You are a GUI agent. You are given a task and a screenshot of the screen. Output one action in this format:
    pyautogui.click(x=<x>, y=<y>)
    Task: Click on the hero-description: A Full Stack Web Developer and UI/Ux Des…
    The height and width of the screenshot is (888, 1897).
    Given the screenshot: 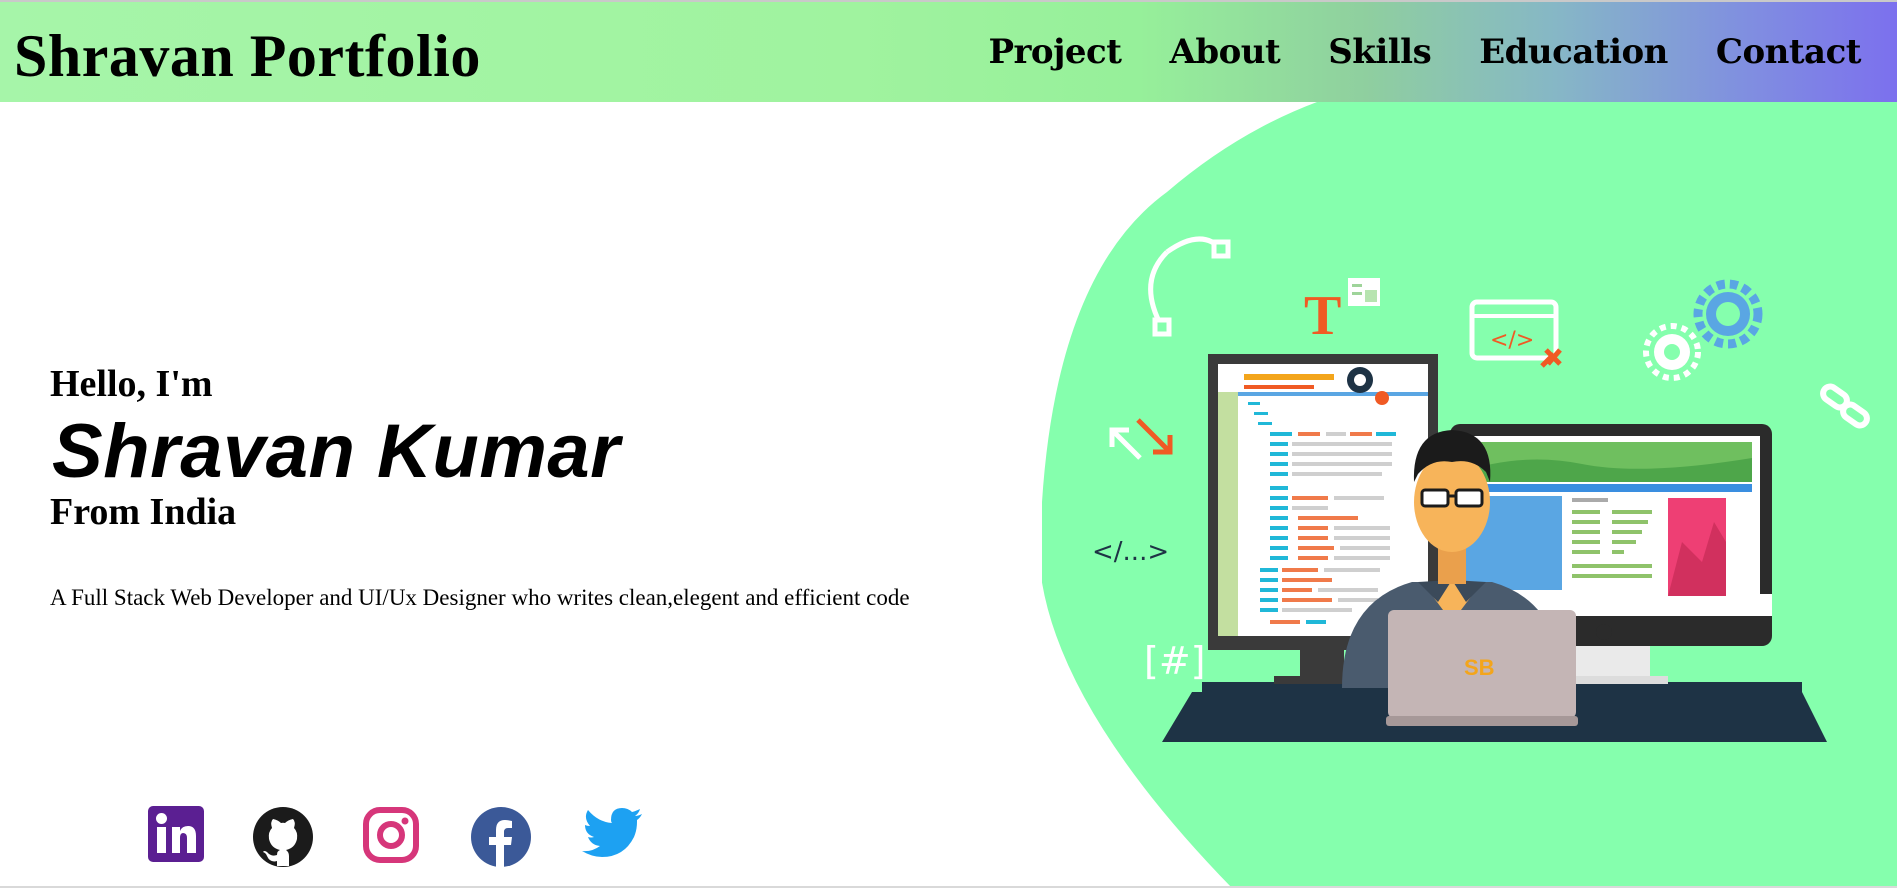 What is the action you would take?
    pyautogui.click(x=480, y=597)
    